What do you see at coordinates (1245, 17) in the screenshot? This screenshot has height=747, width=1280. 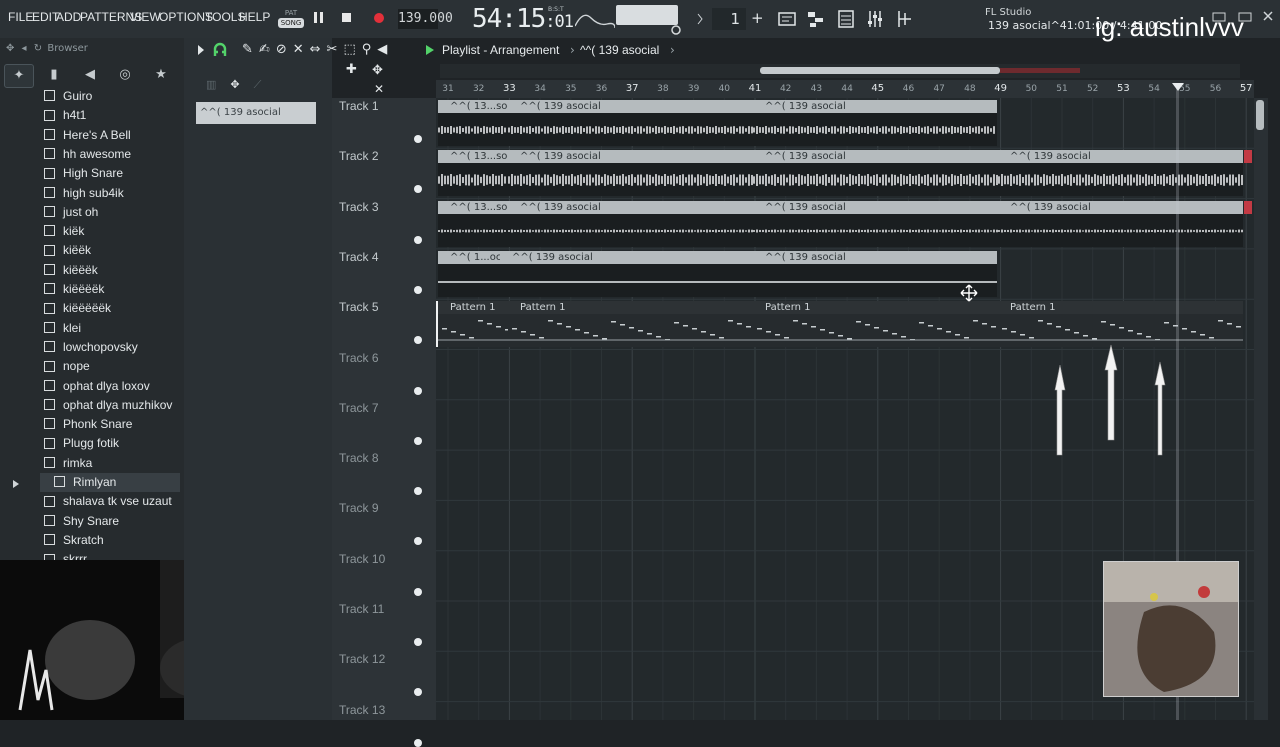 I see `window-restore-icon` at bounding box center [1245, 17].